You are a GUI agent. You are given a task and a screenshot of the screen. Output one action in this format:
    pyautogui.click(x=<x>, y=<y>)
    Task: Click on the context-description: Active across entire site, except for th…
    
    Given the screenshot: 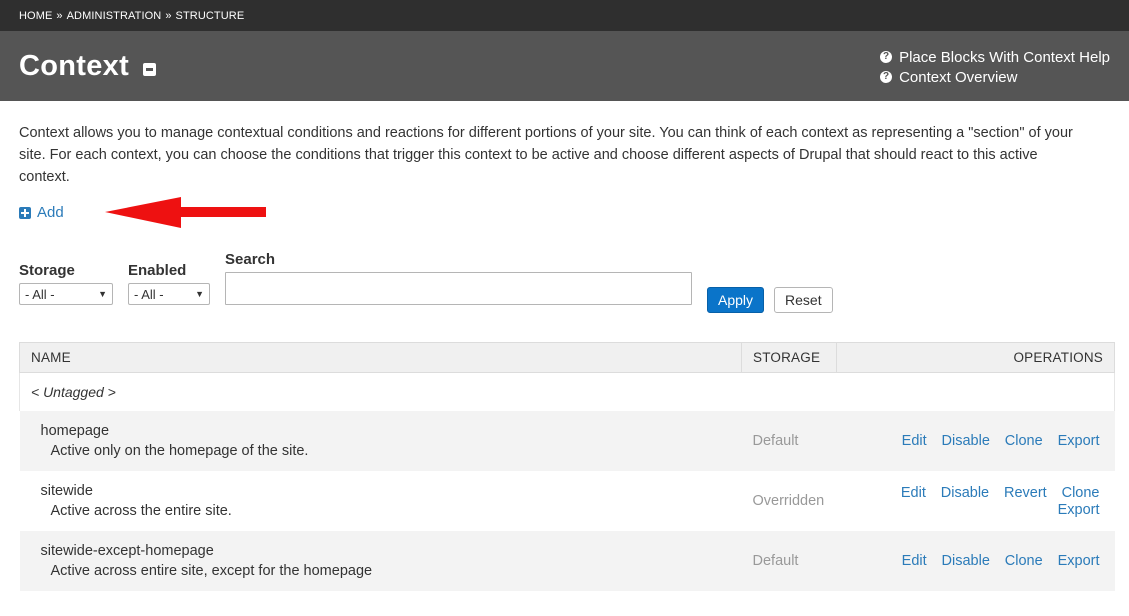 What is the action you would take?
    pyautogui.click(x=211, y=570)
    